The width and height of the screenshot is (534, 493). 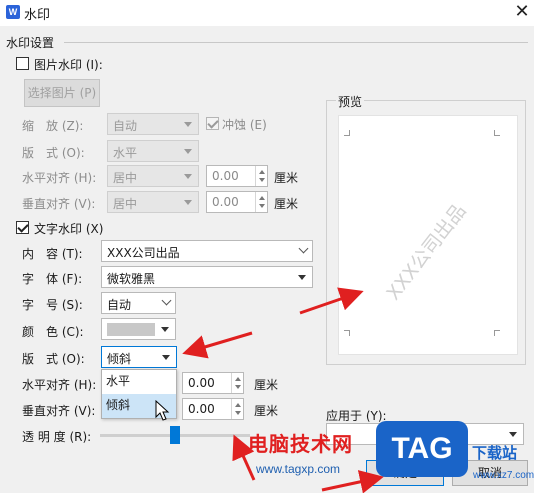 I want to click on arrow-to-preview, so click(x=331, y=301).